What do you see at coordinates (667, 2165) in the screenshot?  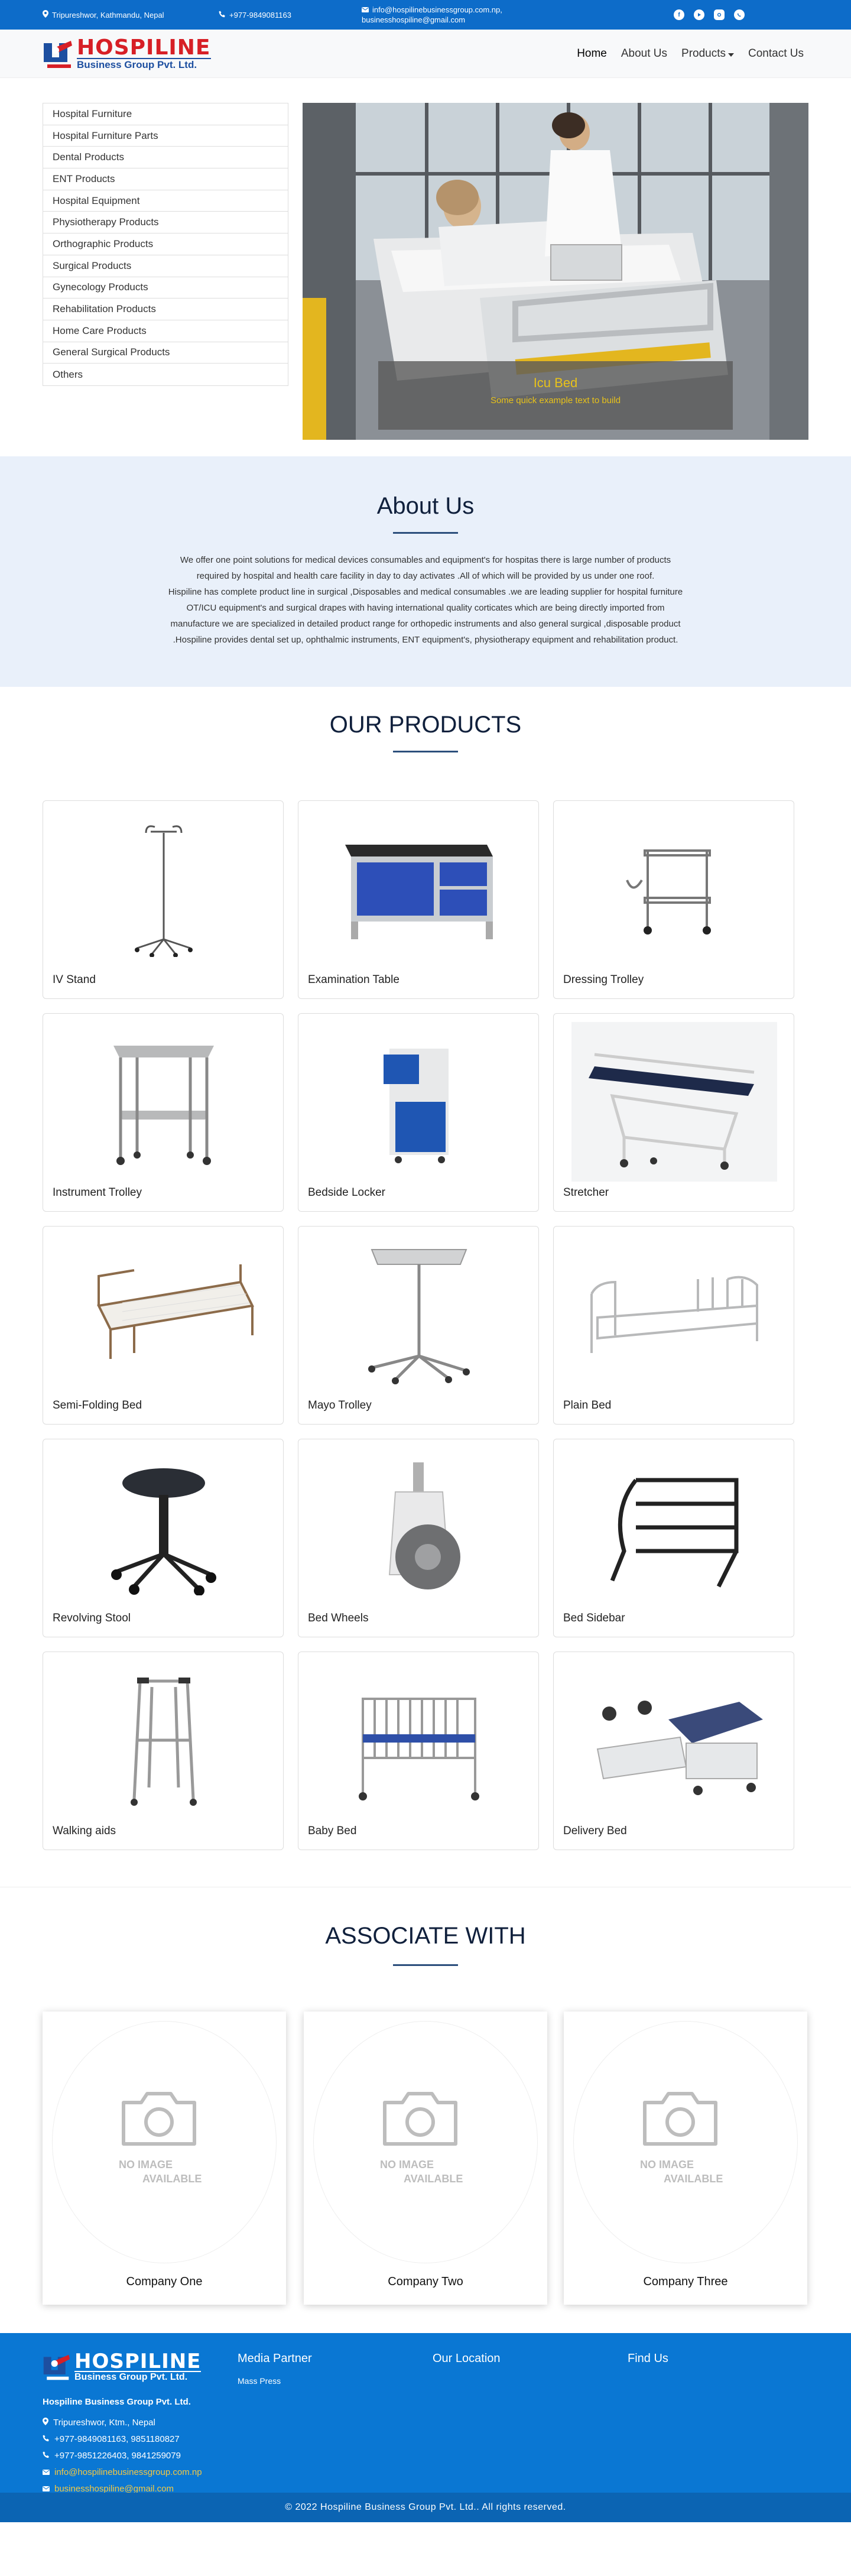 I see `no-image-text-line1: NO IMAGE` at bounding box center [667, 2165].